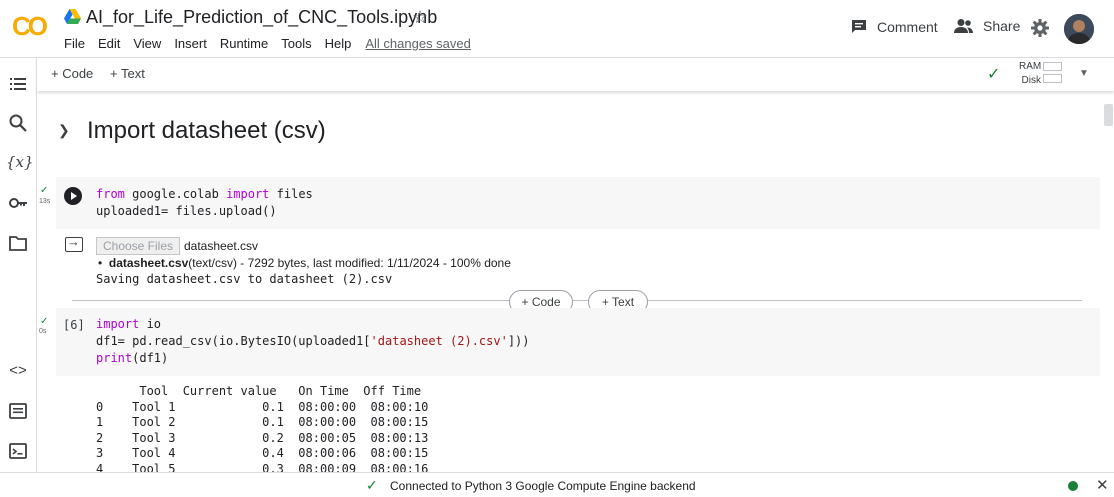 Image resolution: width=1114 pixels, height=497 pixels. Describe the element at coordinates (1102, 485) in the screenshot. I see `close-icon: ✕` at that location.